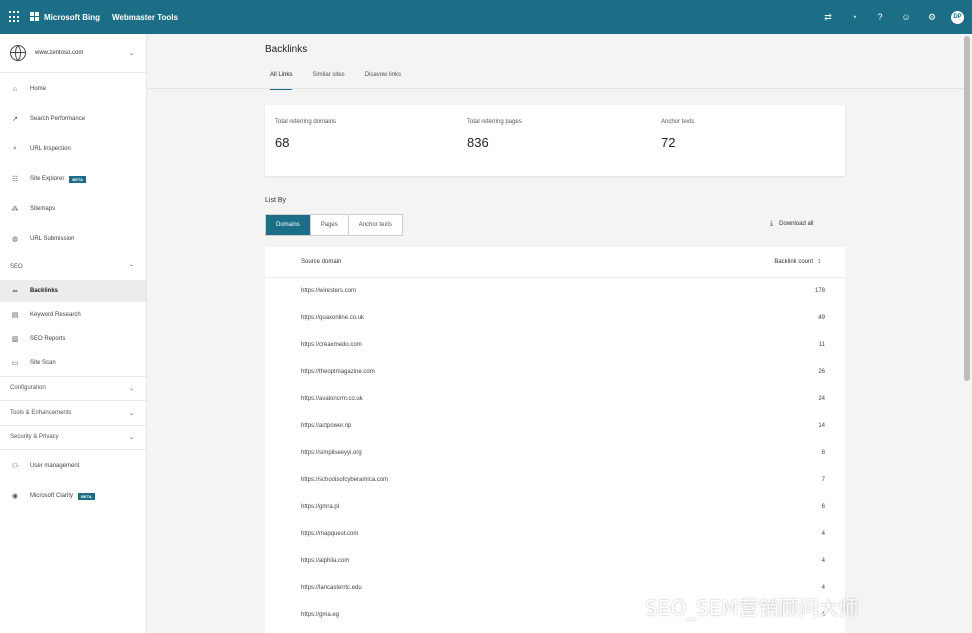 Image resolution: width=972 pixels, height=633 pixels. I want to click on table-row: https://theoptmagazine.com 26, so click(555, 372).